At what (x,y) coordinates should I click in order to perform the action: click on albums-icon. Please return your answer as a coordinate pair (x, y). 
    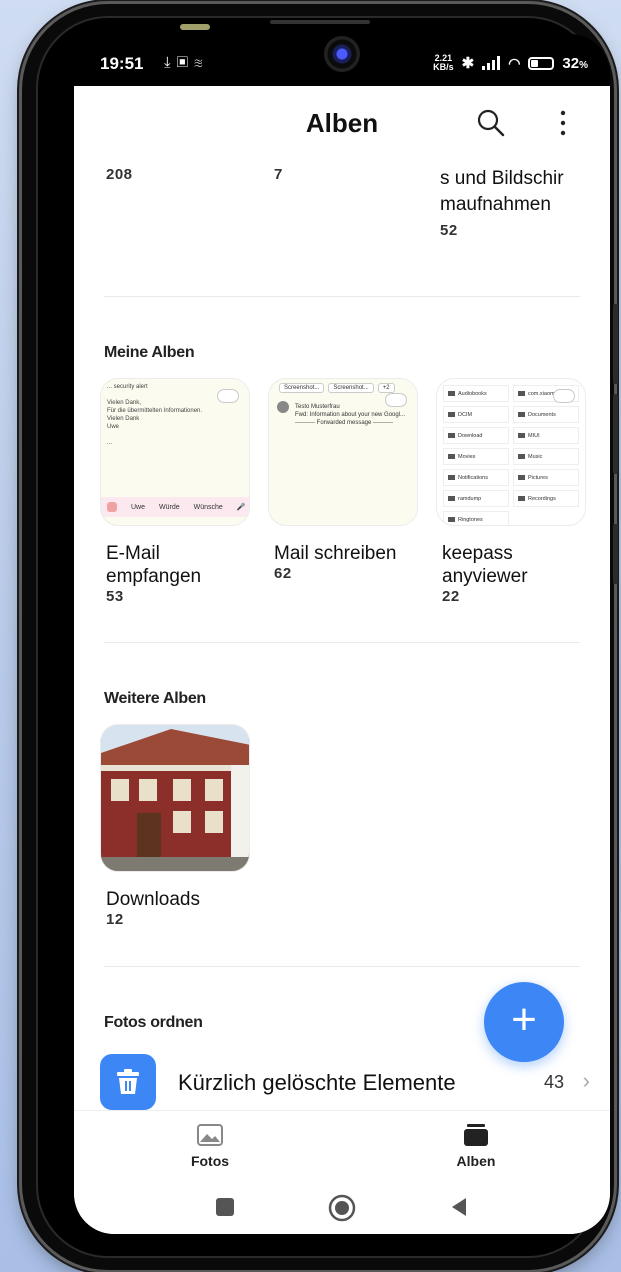
    Looking at the image, I should click on (476, 1135).